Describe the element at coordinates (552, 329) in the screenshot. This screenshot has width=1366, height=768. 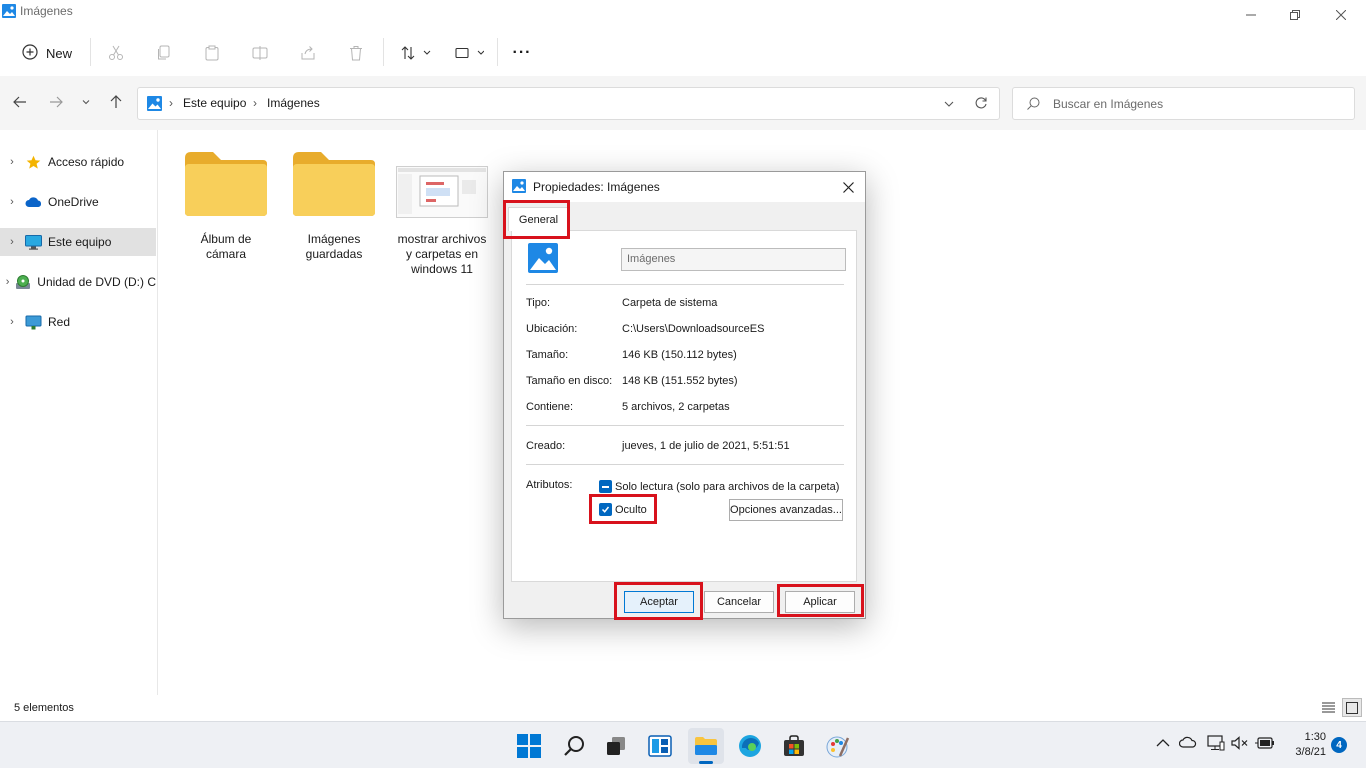
I see `prop-label-ubicacion: Ubicación:` at that location.